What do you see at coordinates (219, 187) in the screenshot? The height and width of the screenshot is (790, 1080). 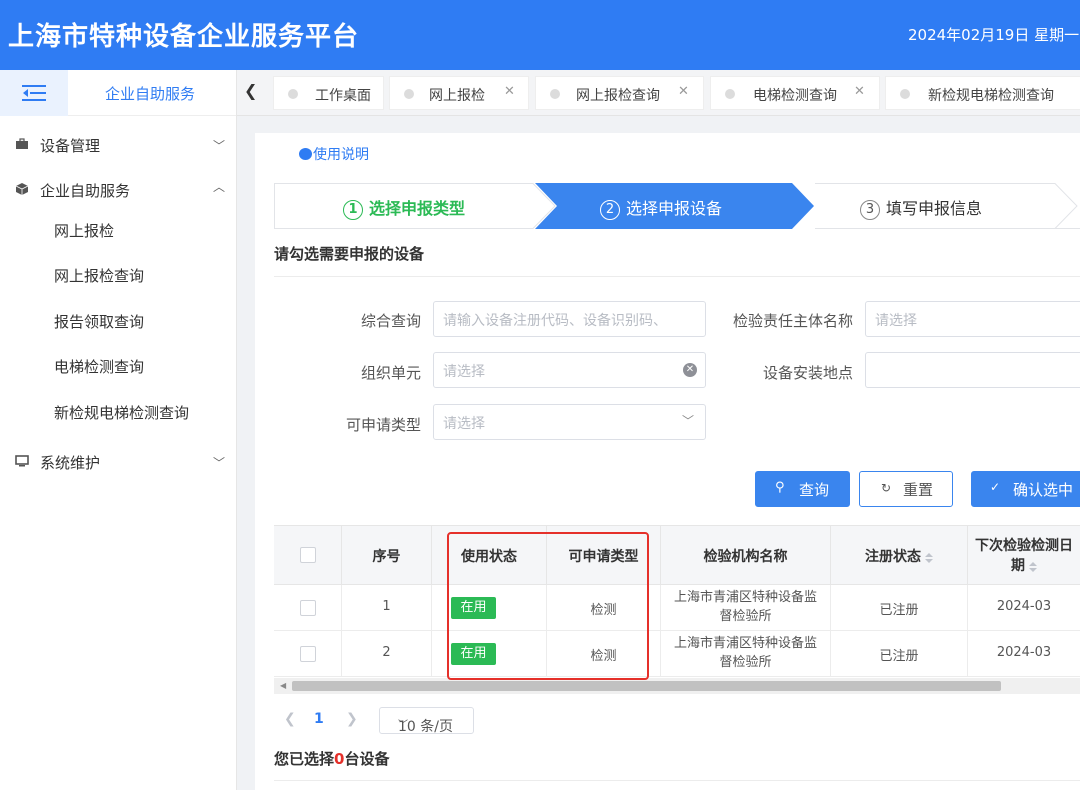 I see `chevron-up-icon: ︿` at bounding box center [219, 187].